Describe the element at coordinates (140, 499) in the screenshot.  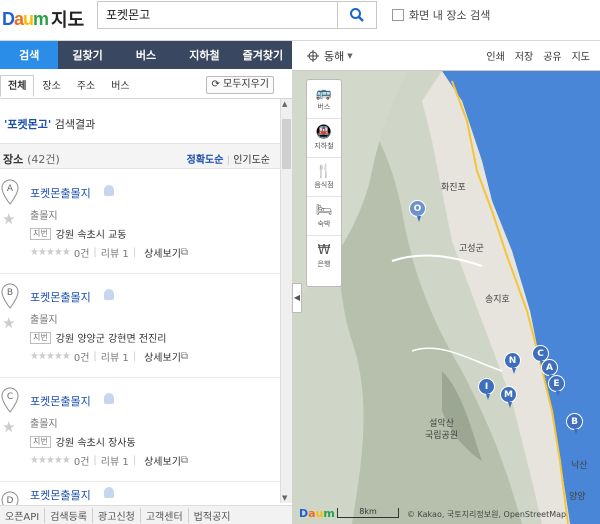
I see `list-item: D 포켓몬출몰지` at that location.